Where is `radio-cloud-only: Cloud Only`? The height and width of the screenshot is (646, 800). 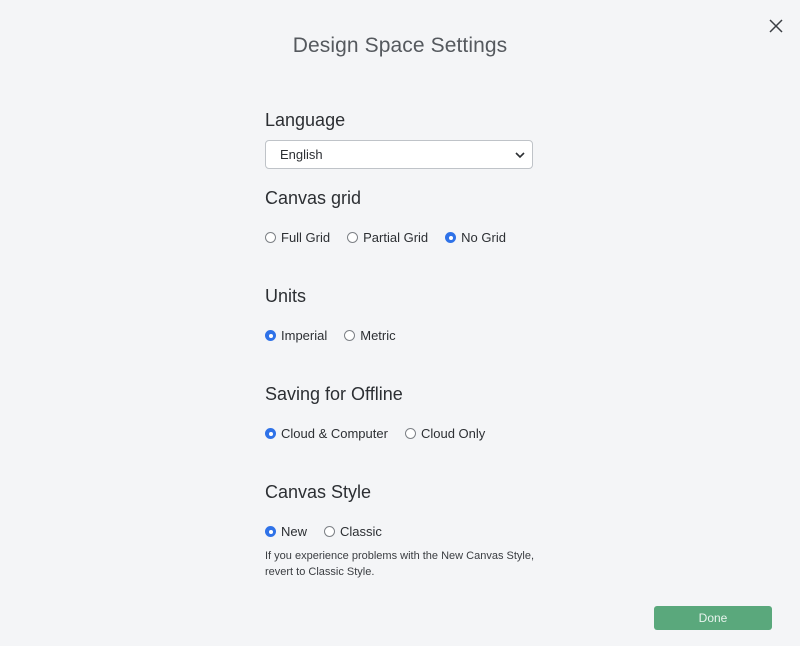 radio-cloud-only: Cloud Only is located at coordinates (445, 433).